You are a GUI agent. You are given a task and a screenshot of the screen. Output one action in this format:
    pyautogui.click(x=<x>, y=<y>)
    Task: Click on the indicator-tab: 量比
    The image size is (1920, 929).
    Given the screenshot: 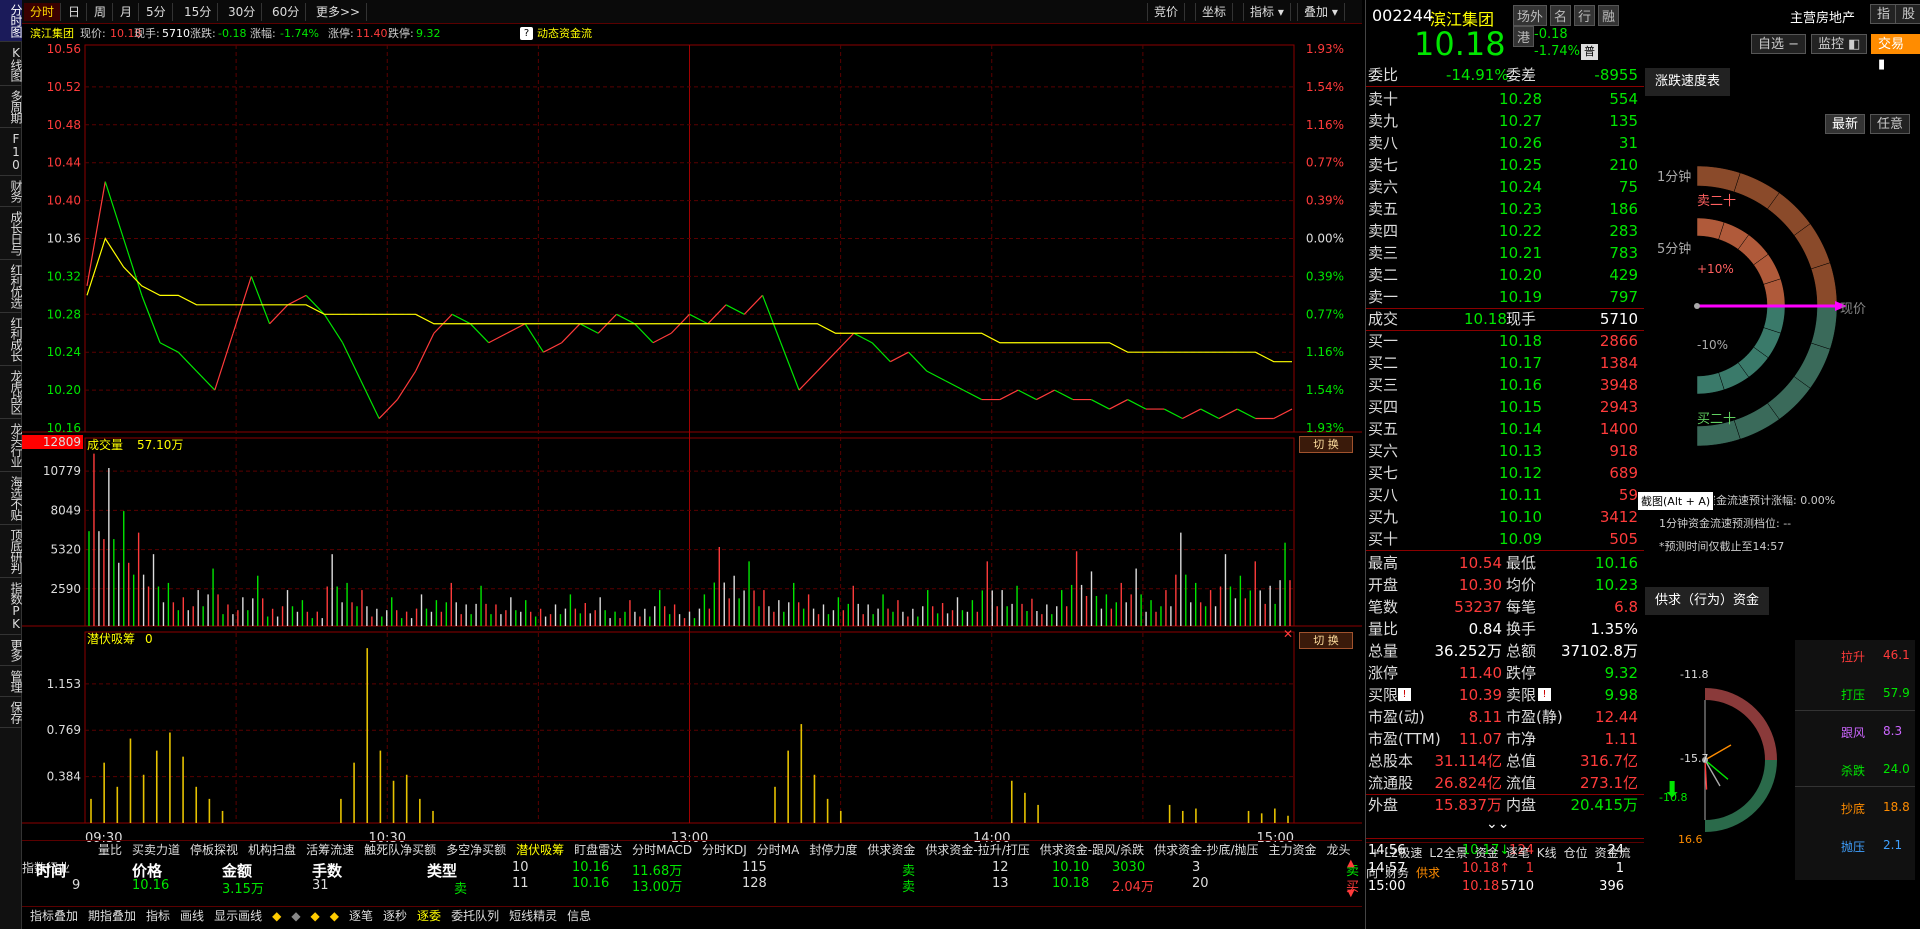 What is the action you would take?
    pyautogui.click(x=110, y=850)
    